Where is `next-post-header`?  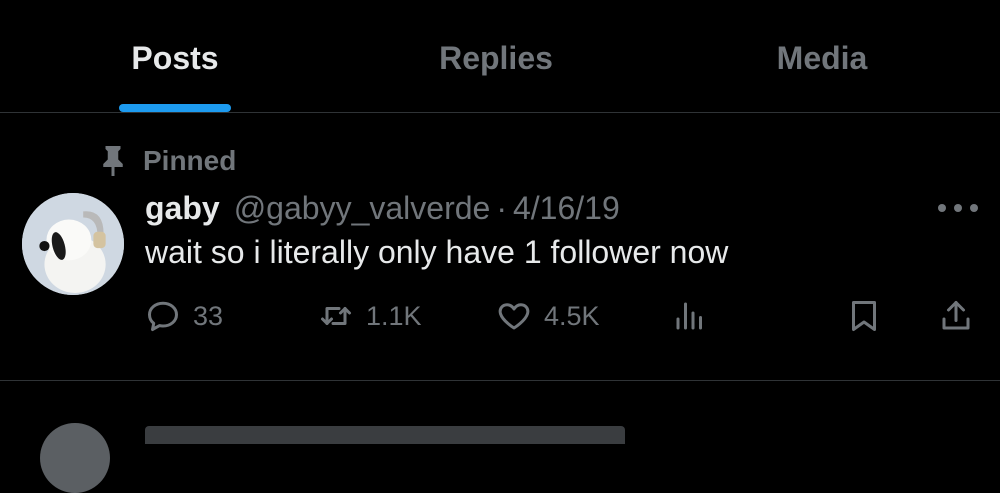
next-post-header is located at coordinates (385, 429).